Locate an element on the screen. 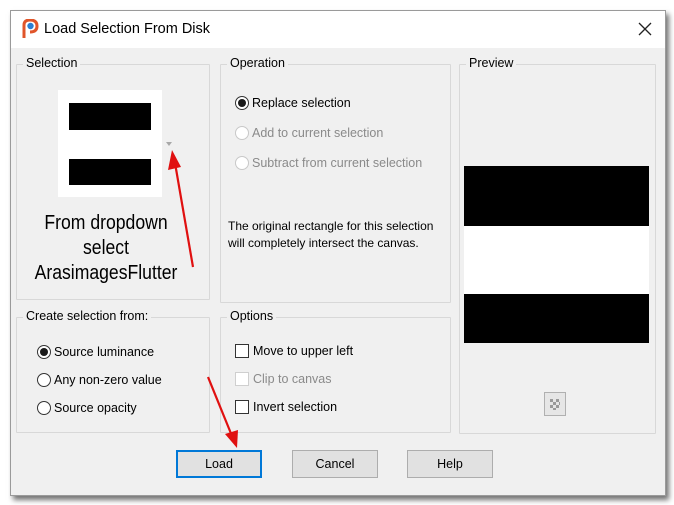 This screenshot has width=674, height=505. preview-image is located at coordinates (556, 254).